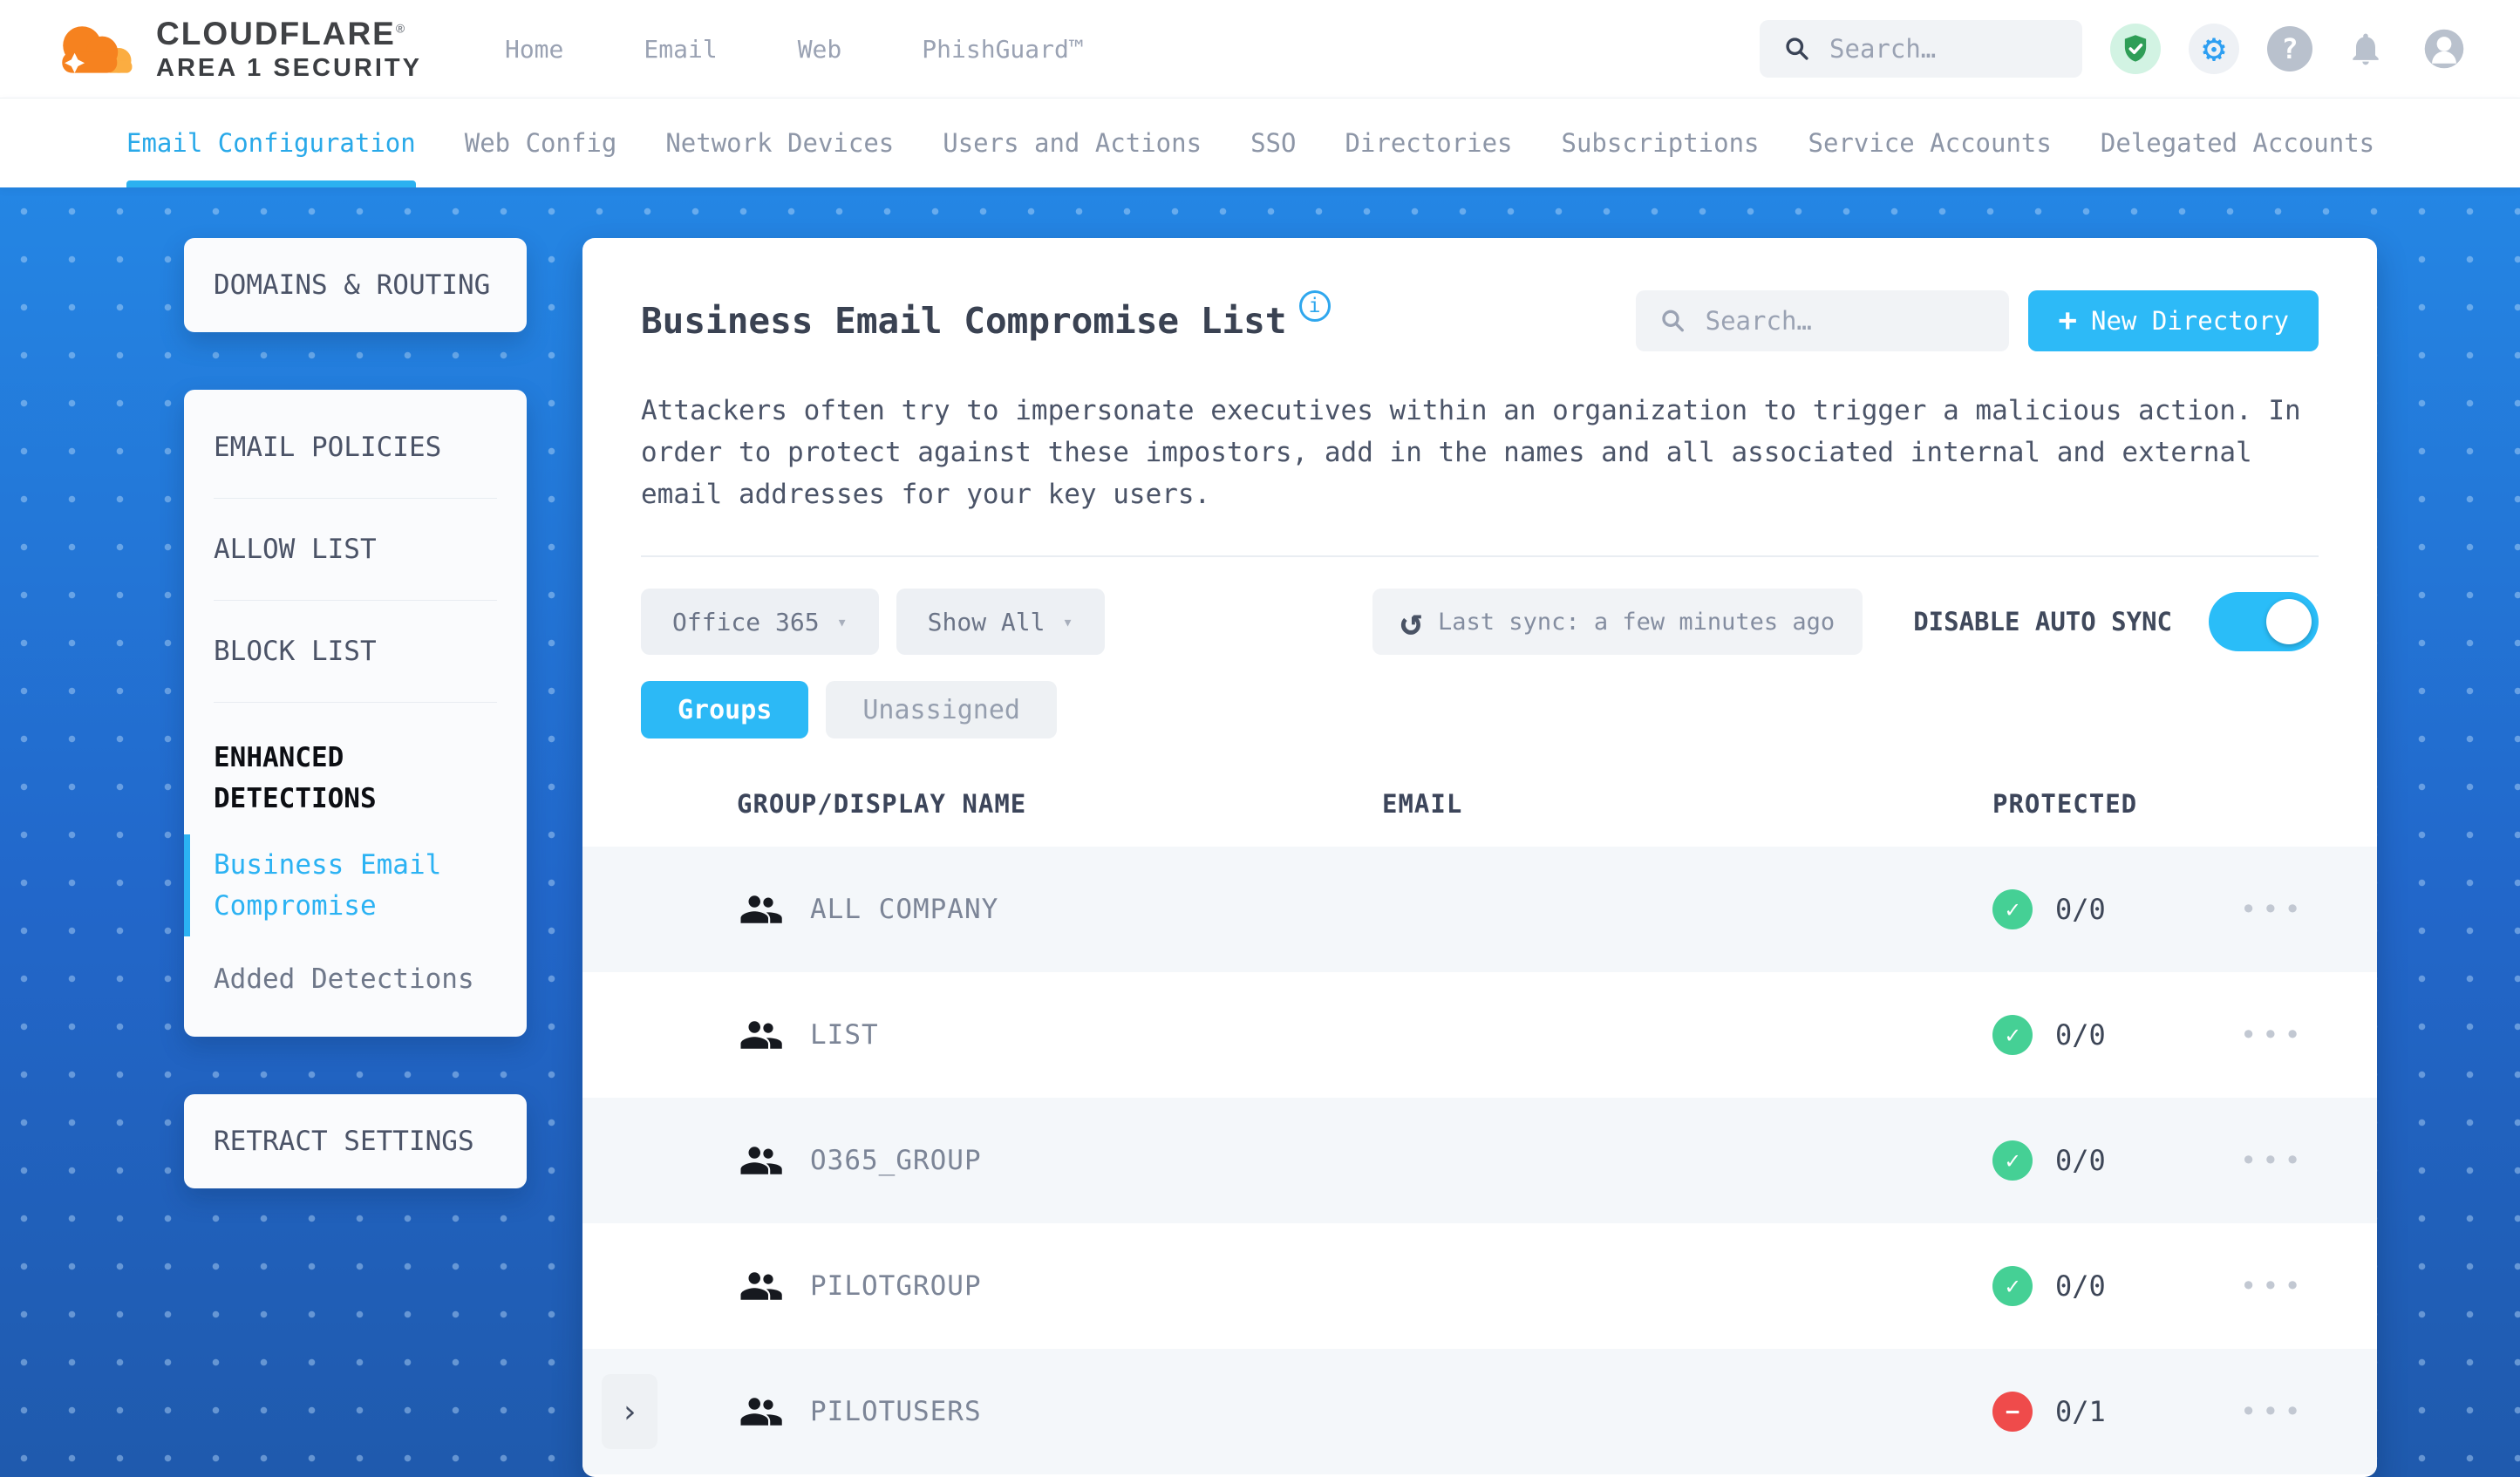 The height and width of the screenshot is (1477, 2520). What do you see at coordinates (355, 971) in the screenshot?
I see `sidebar-item-added-detections: Added Detections` at bounding box center [355, 971].